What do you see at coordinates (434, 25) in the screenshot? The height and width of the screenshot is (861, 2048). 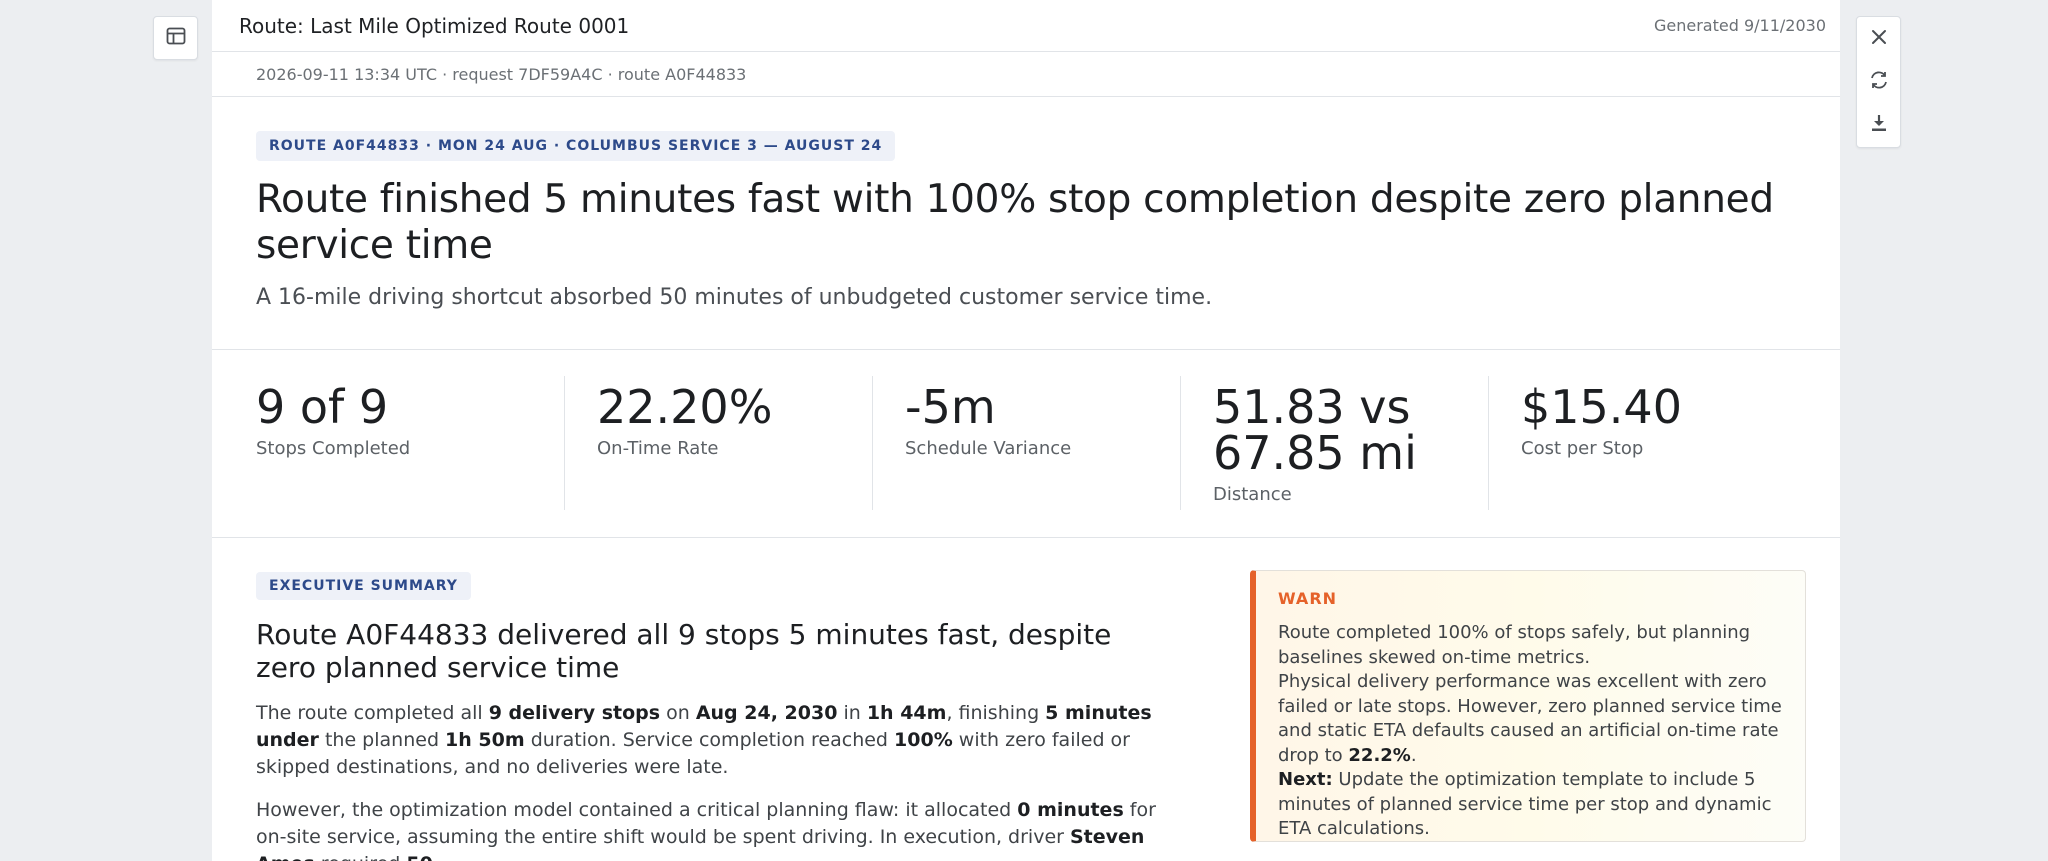 I see `report-title: Route: Last Mile Optimized Route 0001` at bounding box center [434, 25].